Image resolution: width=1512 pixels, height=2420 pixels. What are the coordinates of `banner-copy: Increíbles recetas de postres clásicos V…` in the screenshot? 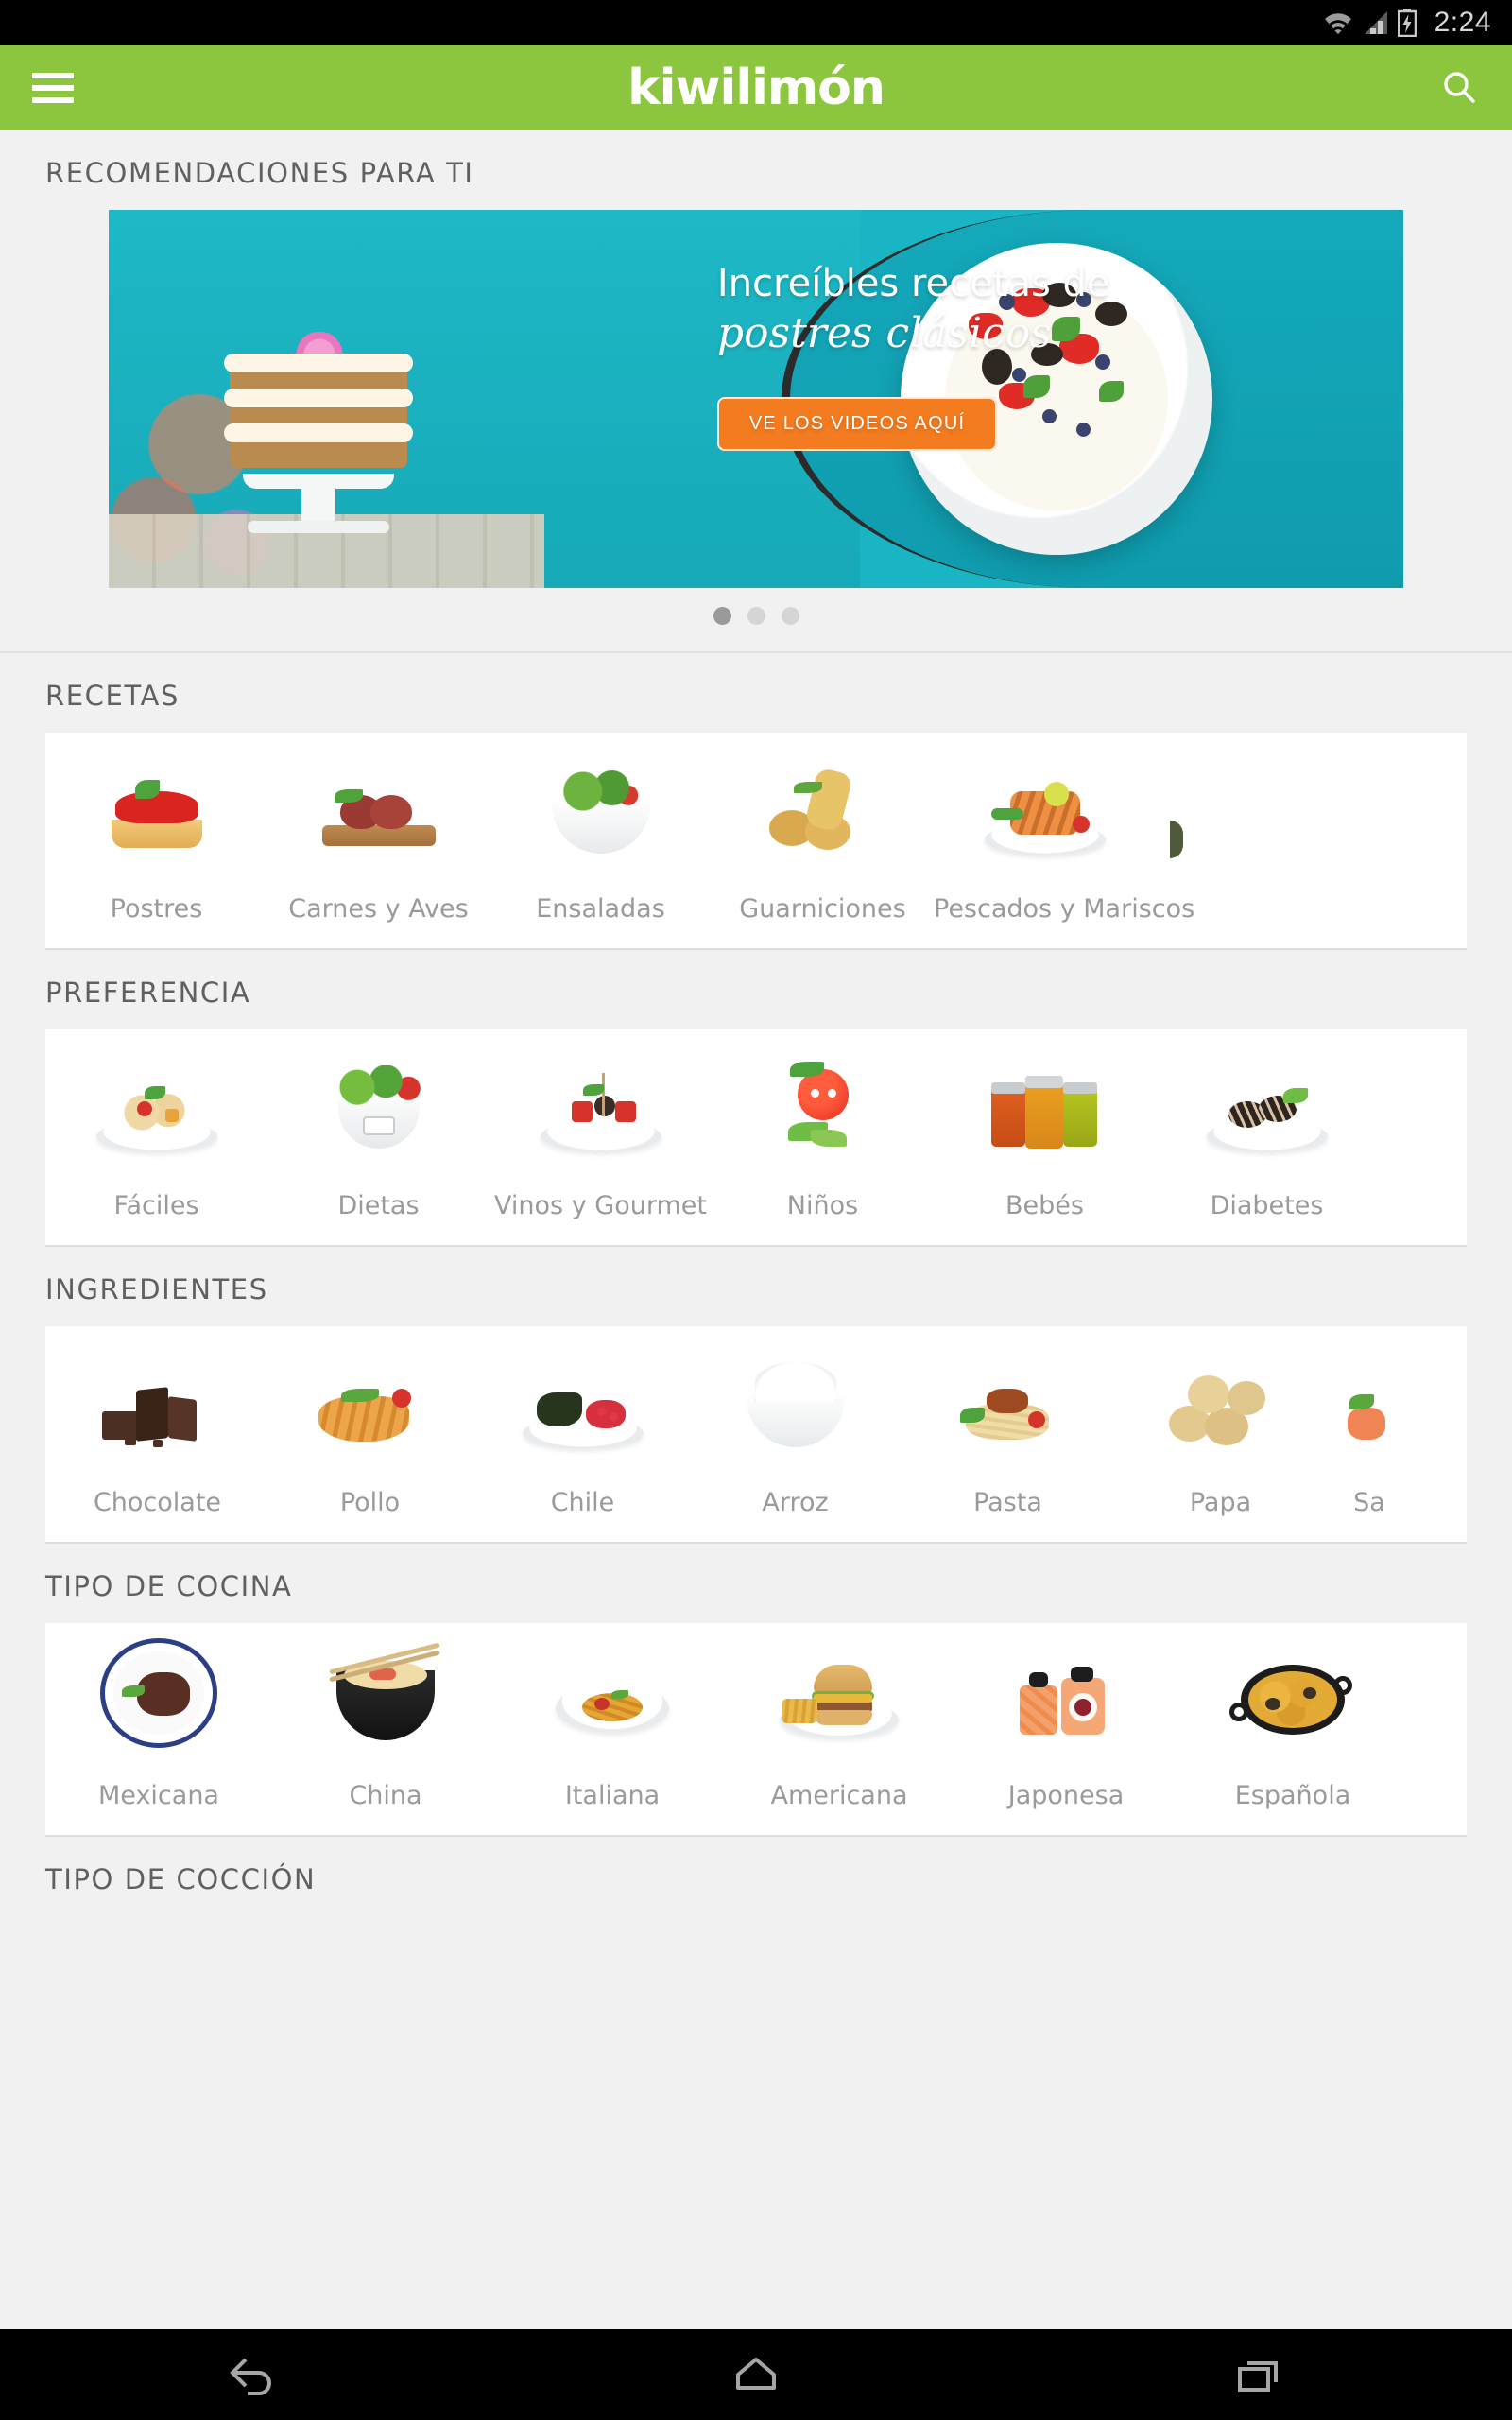 It's located at (1001, 357).